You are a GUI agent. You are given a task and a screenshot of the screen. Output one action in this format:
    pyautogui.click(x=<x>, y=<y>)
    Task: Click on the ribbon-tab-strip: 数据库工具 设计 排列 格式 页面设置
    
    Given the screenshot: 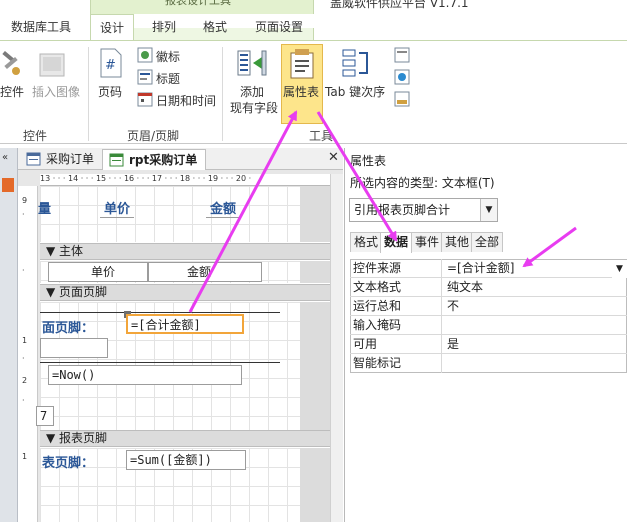 What is the action you would take?
    pyautogui.click(x=313, y=34)
    